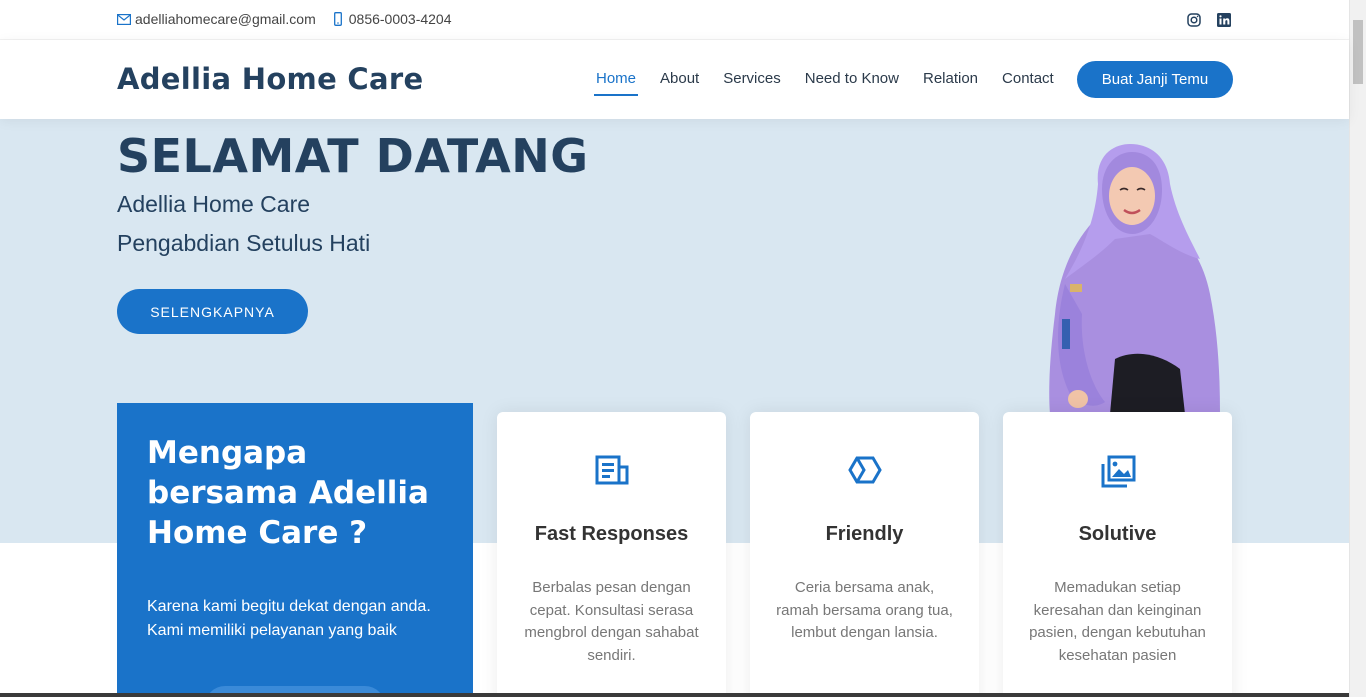 Image resolution: width=1366 pixels, height=697 pixels. Describe the element at coordinates (270, 79) in the screenshot. I see `site-logo: Adellia Home Care` at that location.